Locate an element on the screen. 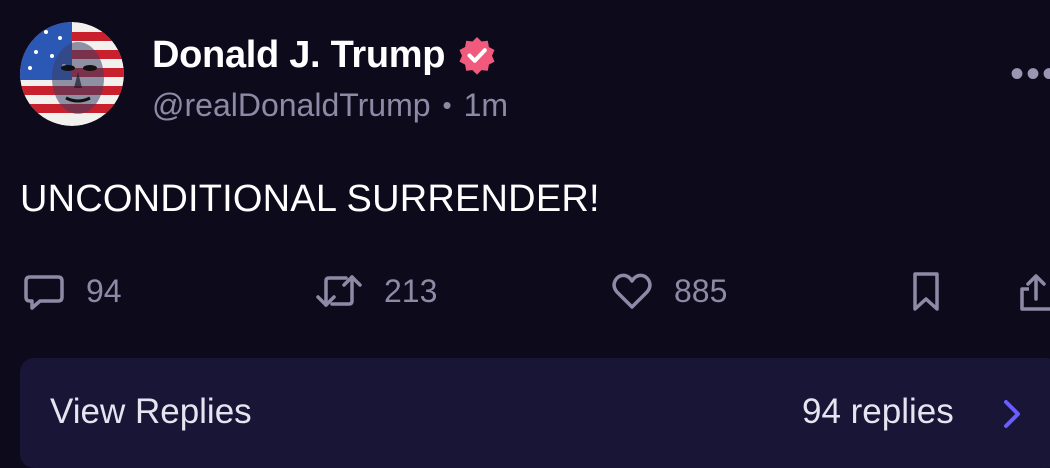 The height and width of the screenshot is (468, 1050). comment-icon is located at coordinates (44, 292).